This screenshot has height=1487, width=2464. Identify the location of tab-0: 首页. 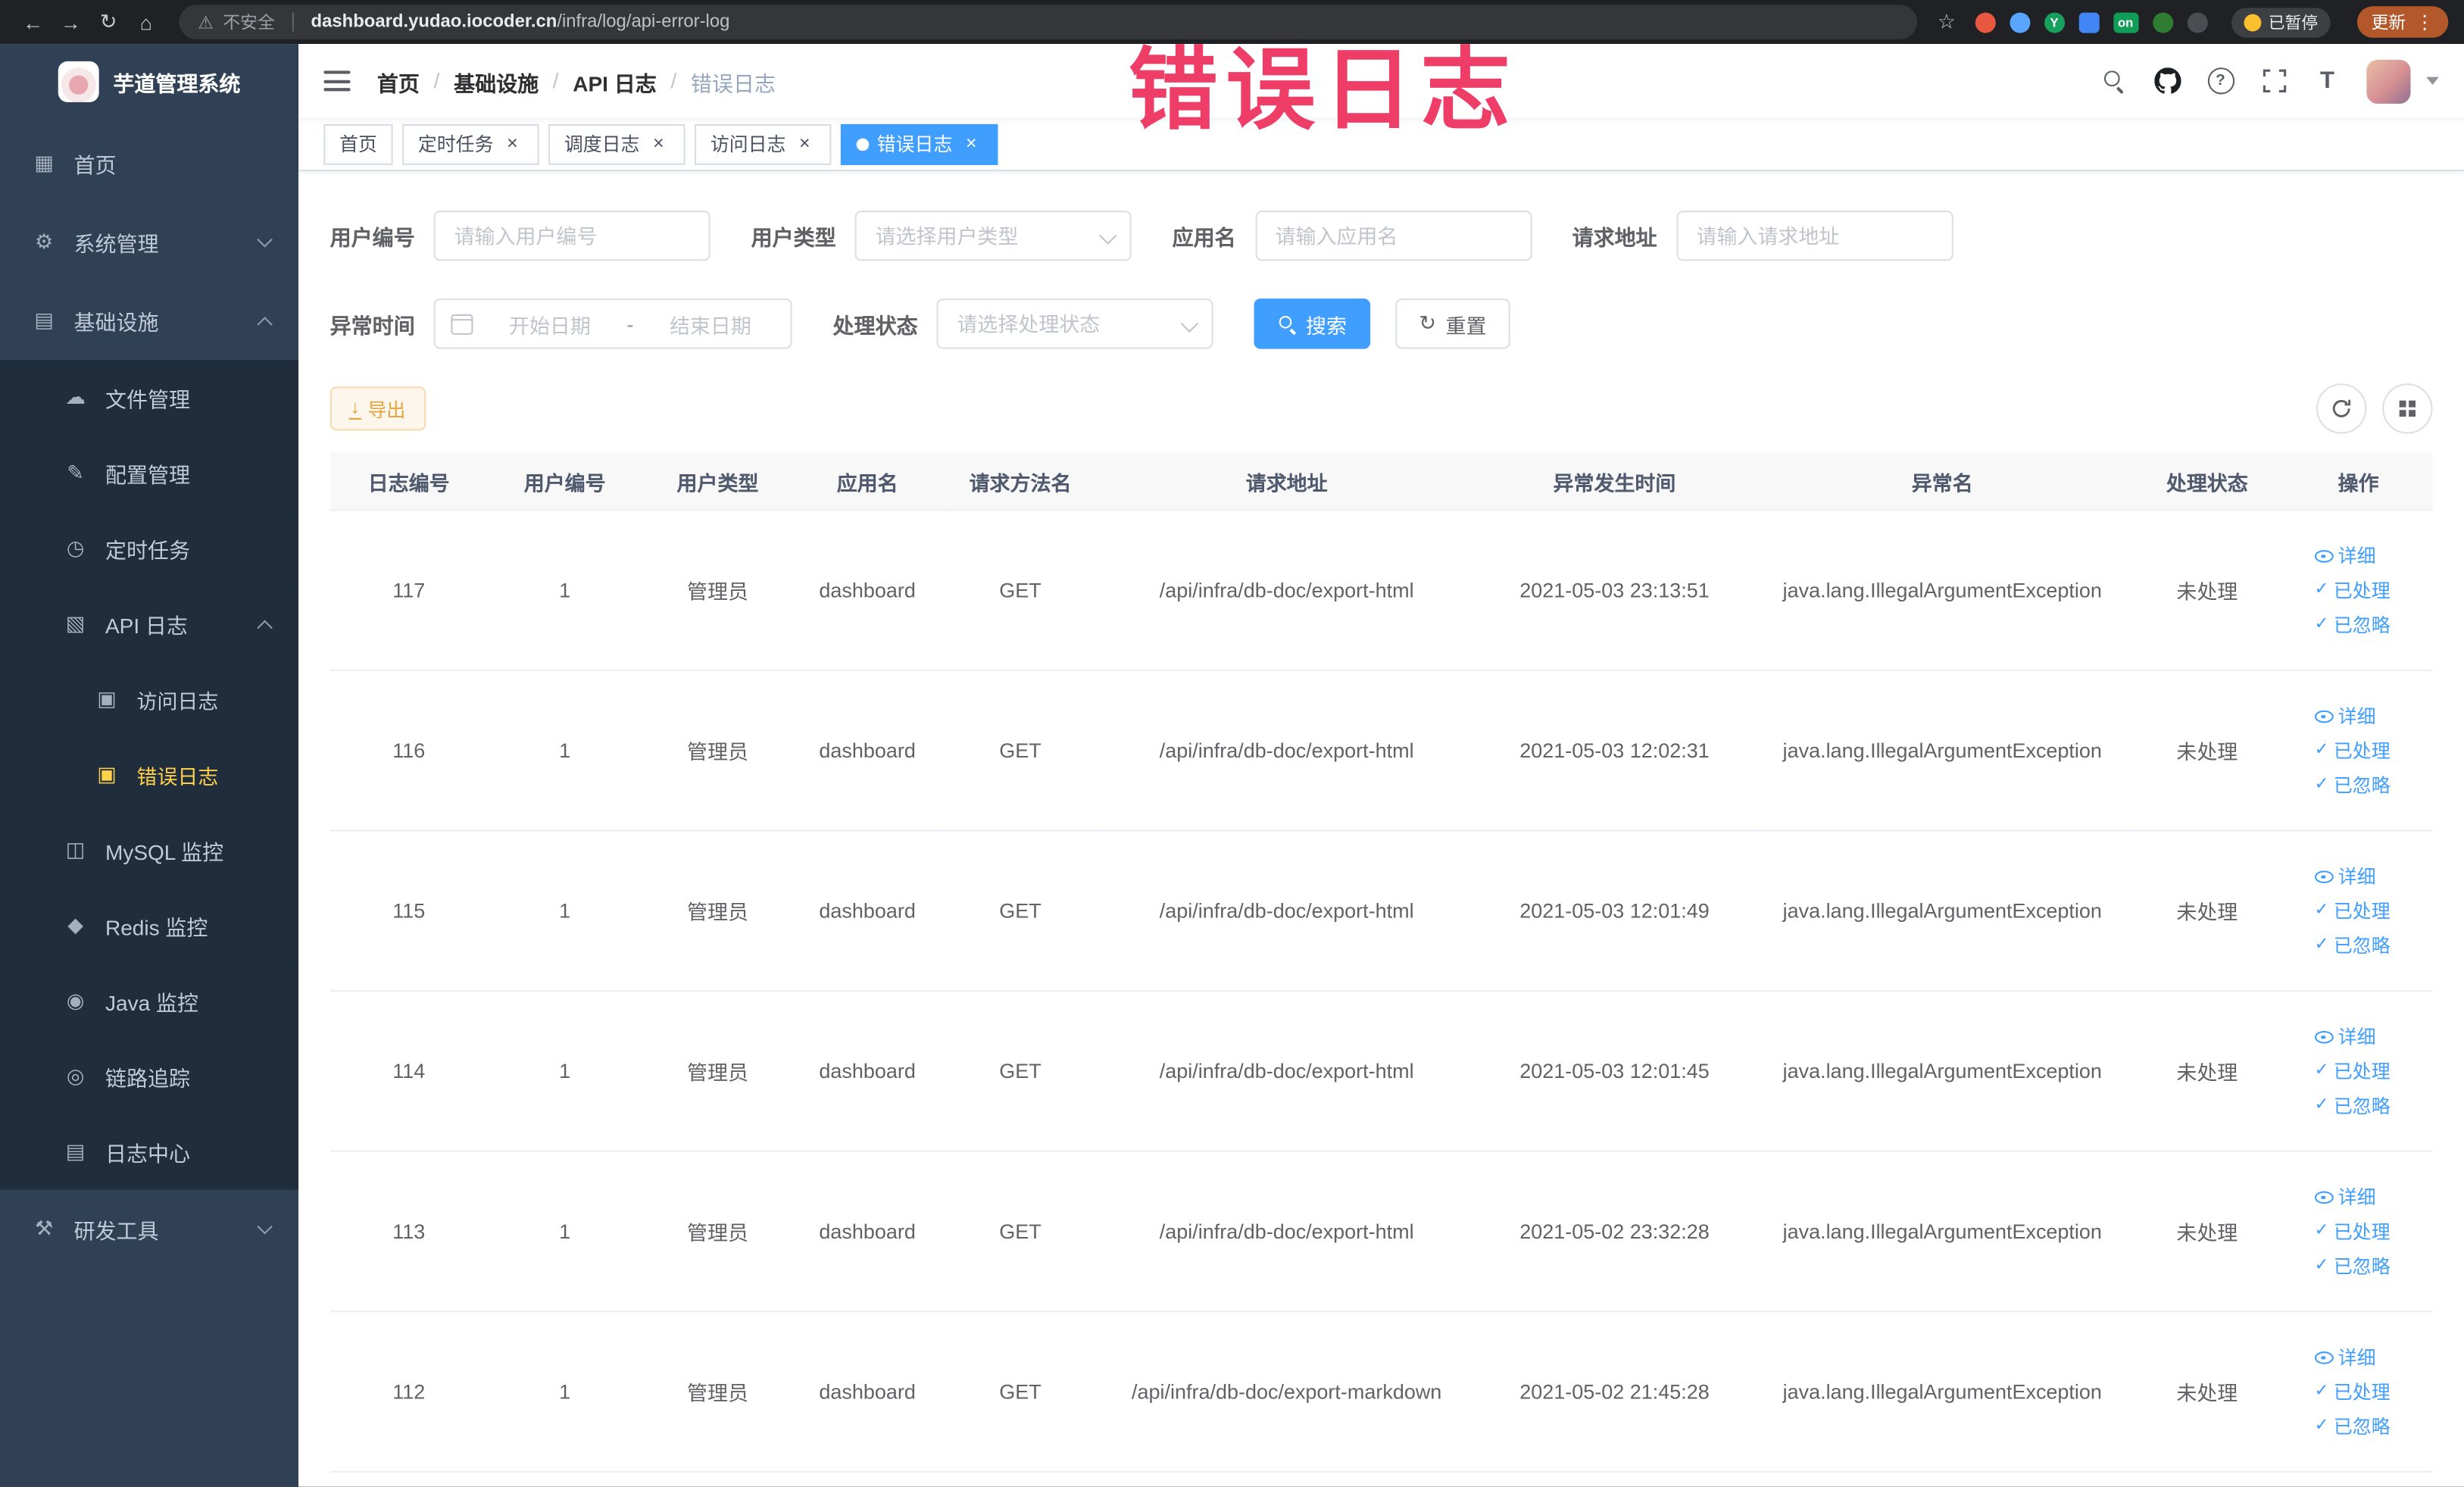
(358, 143).